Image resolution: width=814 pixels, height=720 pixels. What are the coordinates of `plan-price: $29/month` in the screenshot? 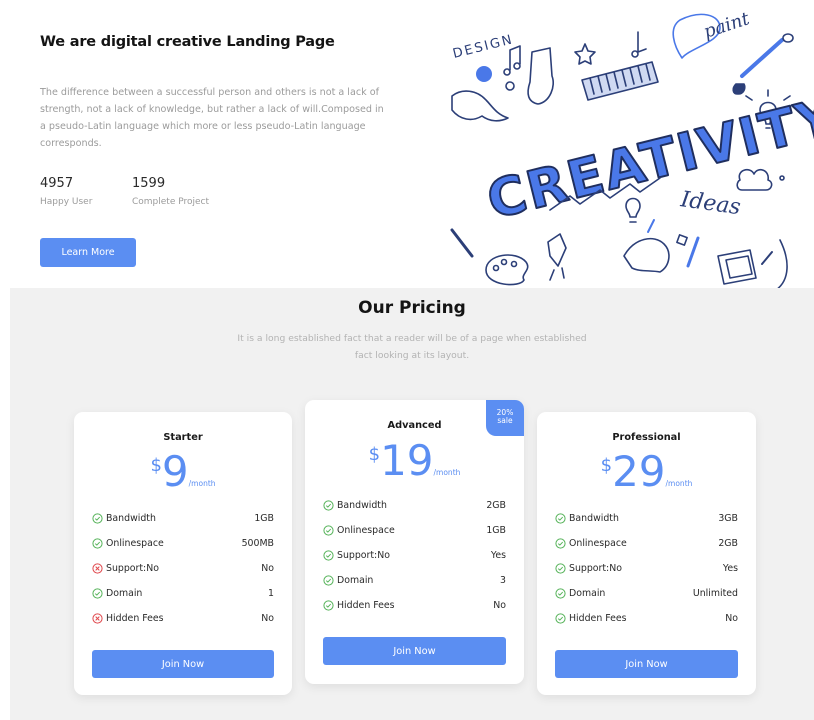 It's located at (646, 472).